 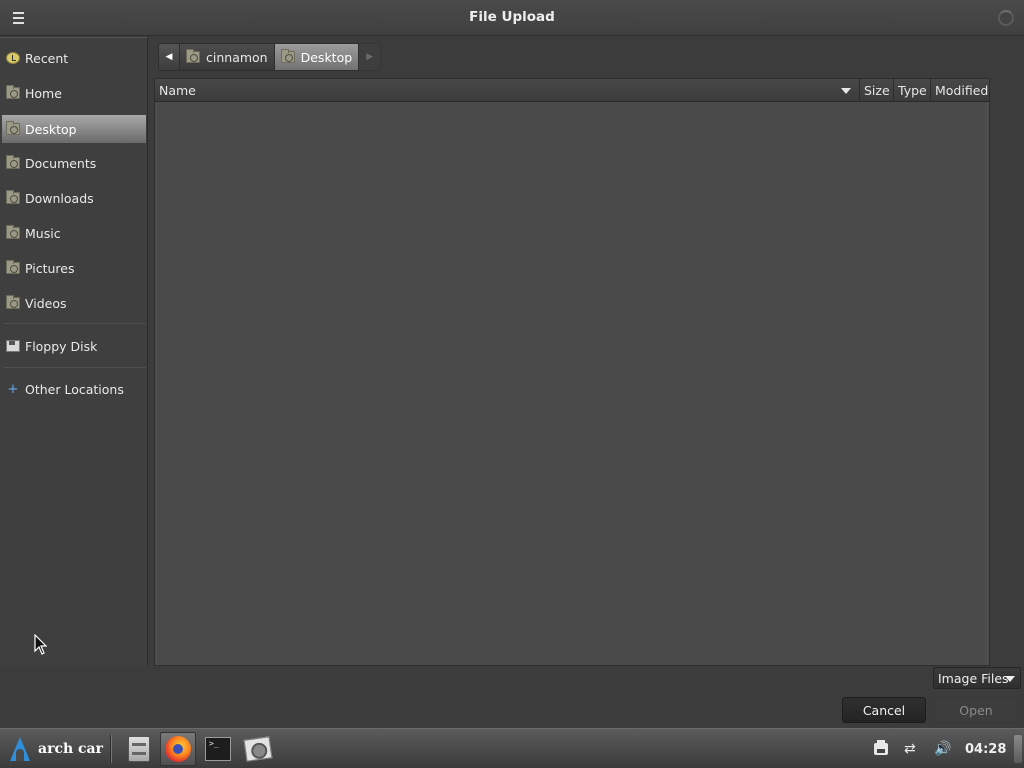 I want to click on taskbar-app-file-manager, so click(x=139, y=749).